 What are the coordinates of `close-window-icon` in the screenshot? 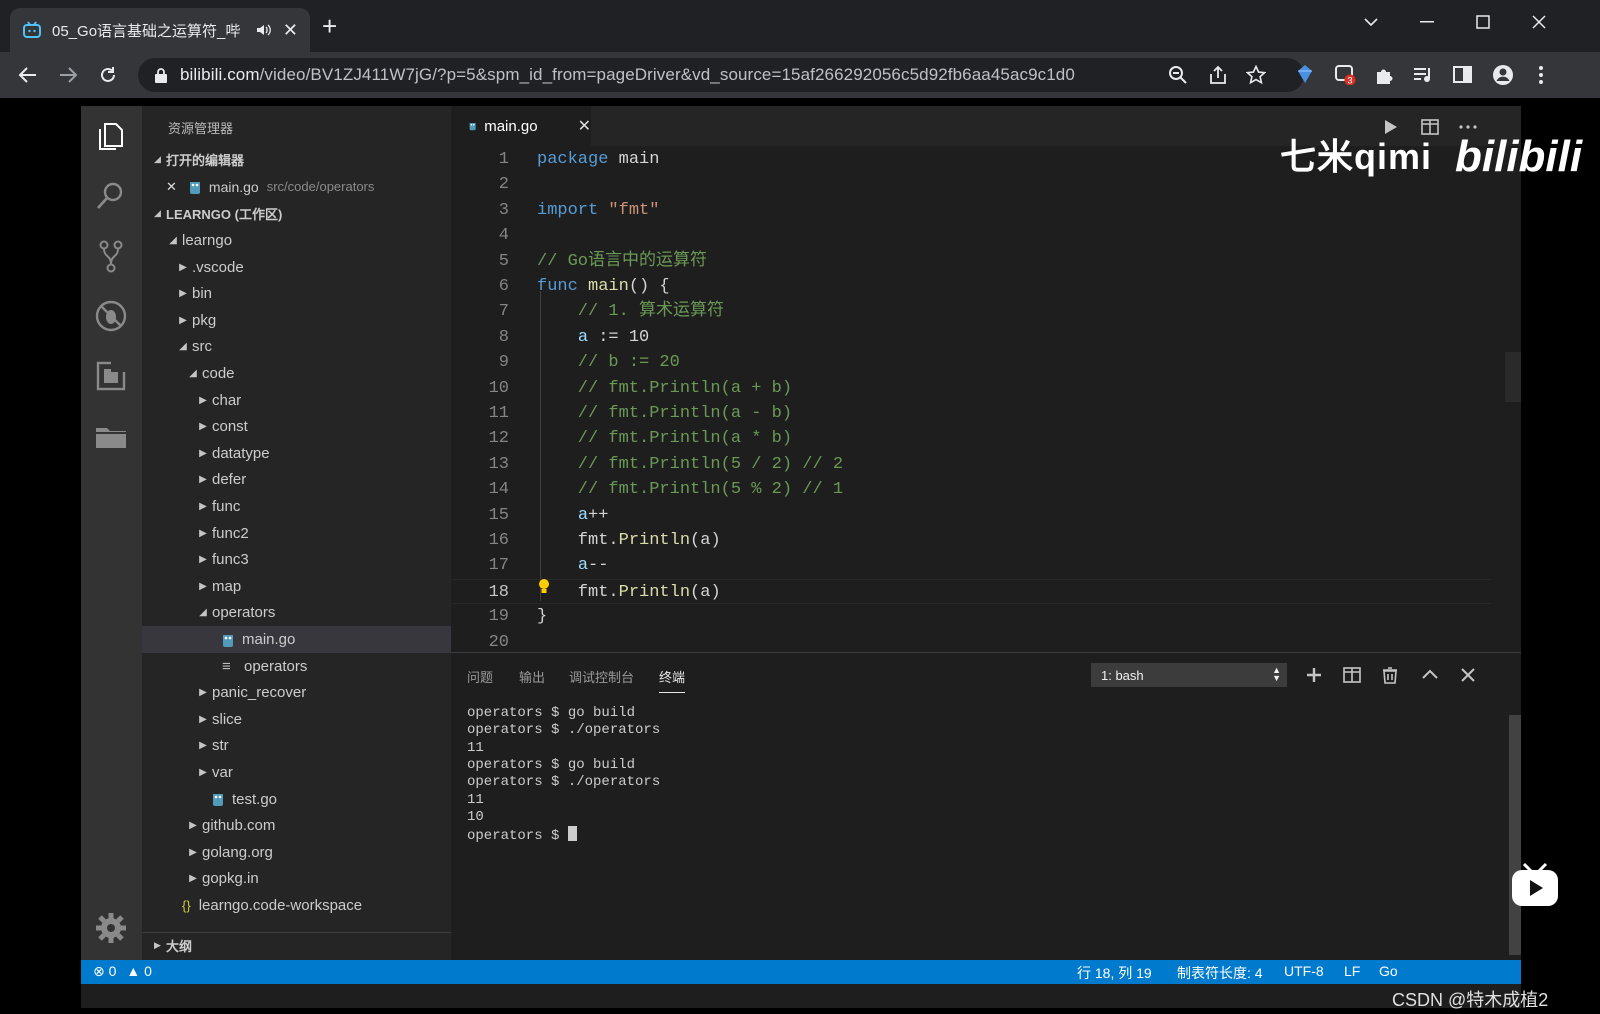 It's located at (1539, 22).